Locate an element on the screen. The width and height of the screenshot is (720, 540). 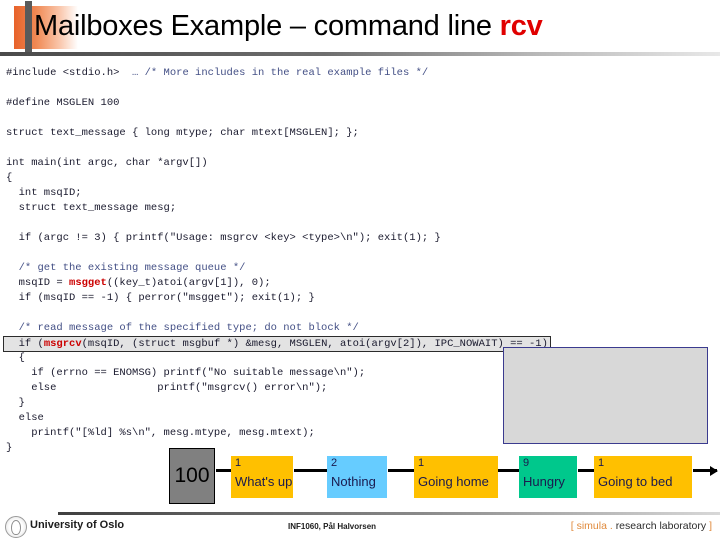
queue-message-box: 2 Nothing is located at coordinates (357, 477).